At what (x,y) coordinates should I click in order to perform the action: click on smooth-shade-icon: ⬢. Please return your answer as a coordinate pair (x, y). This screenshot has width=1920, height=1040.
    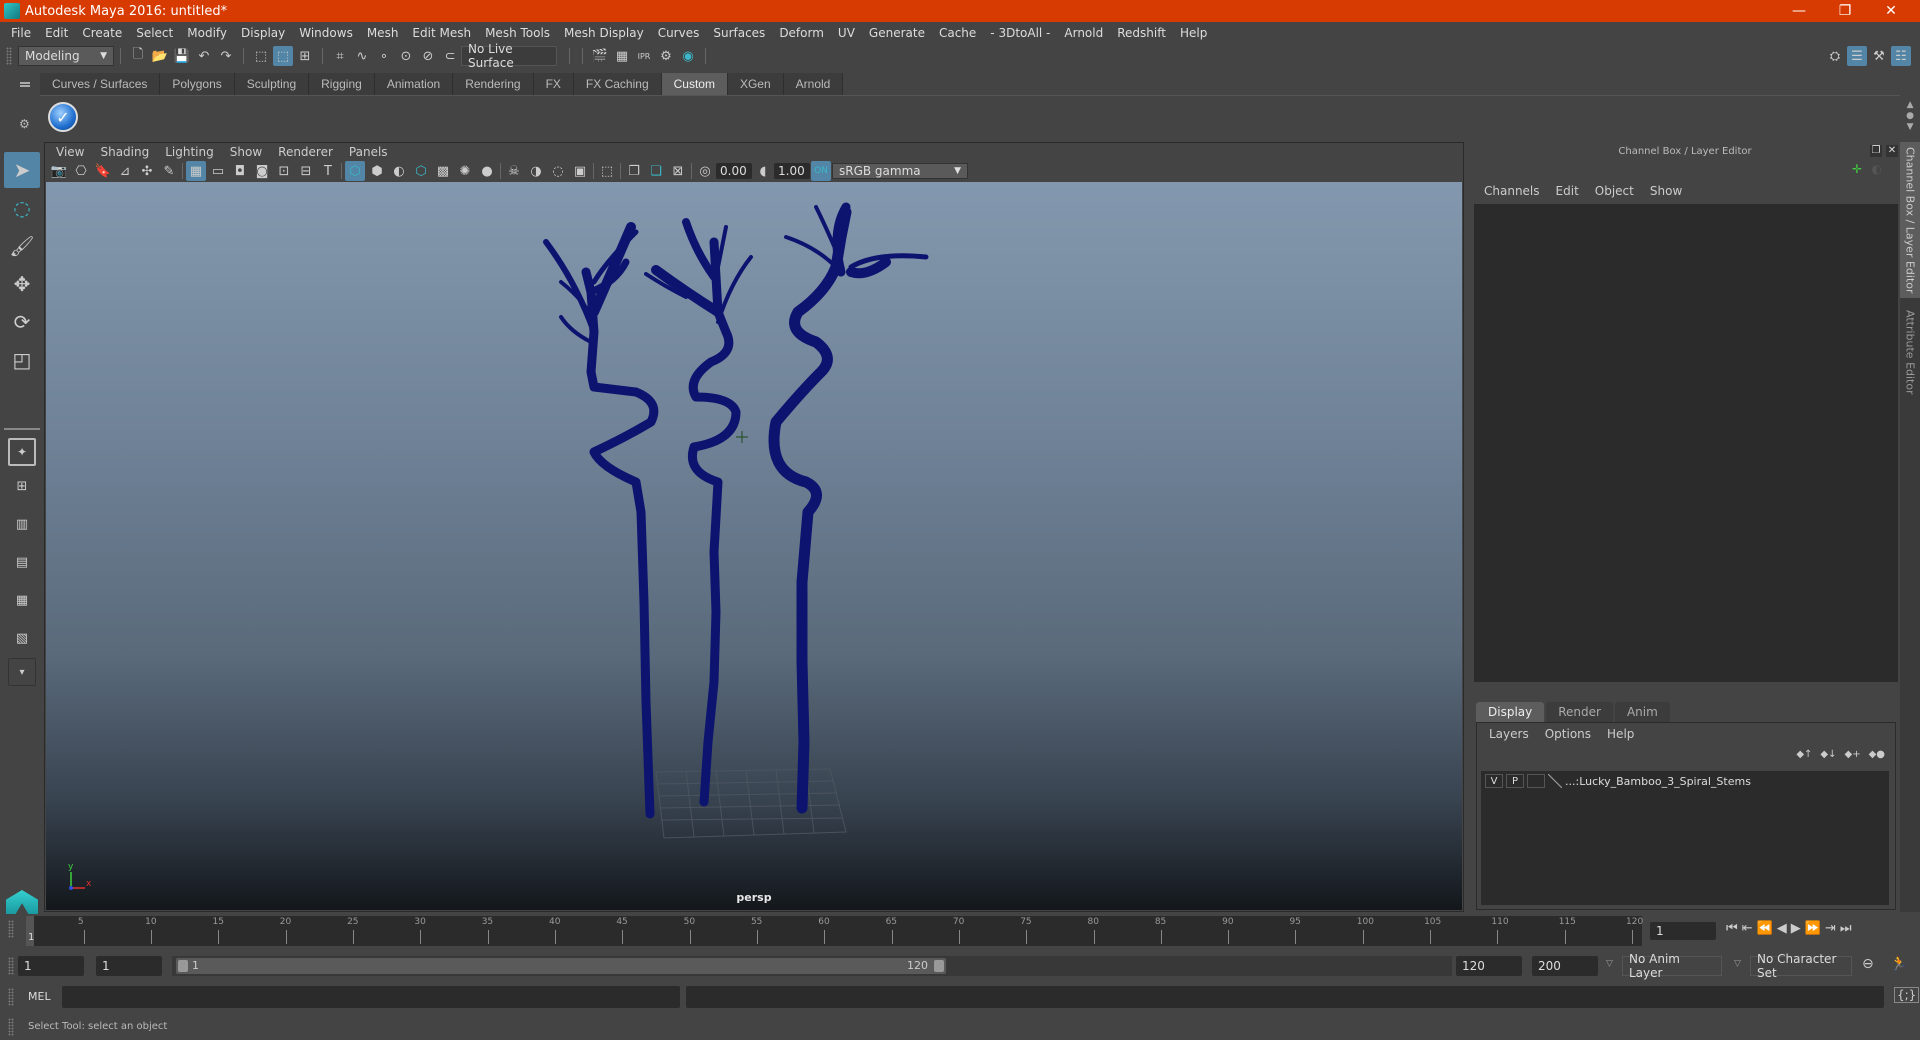
    Looking at the image, I should click on (377, 171).